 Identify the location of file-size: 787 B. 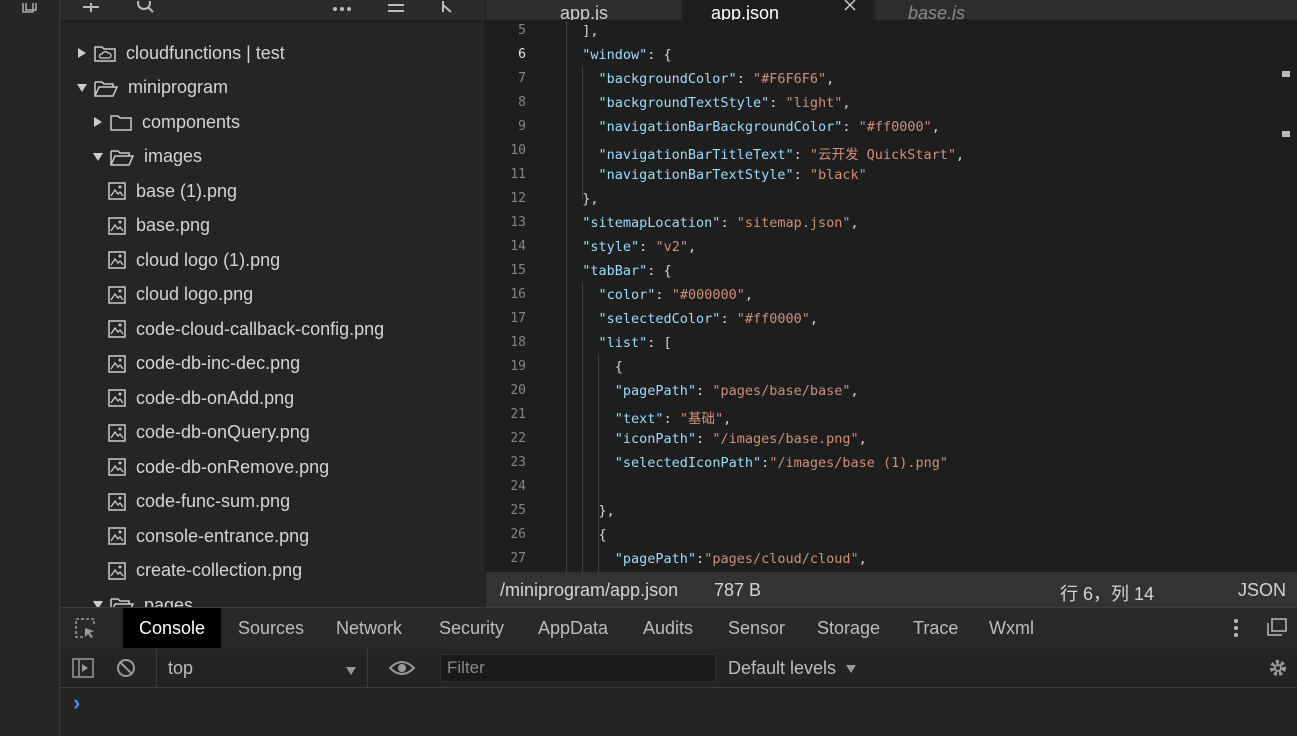
(738, 590).